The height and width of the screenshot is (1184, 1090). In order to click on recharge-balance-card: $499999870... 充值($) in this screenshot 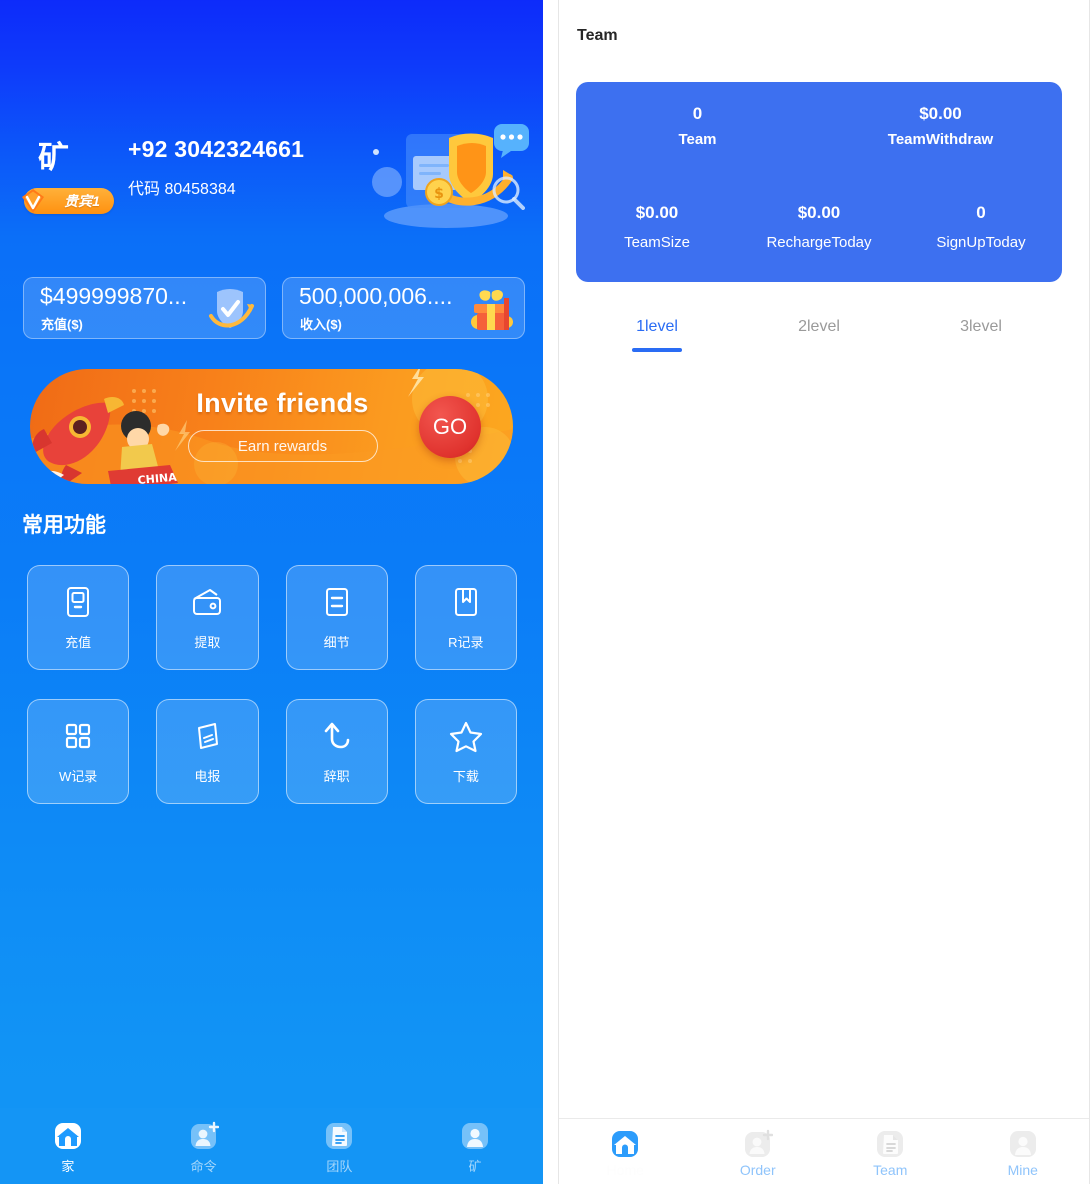, I will do `click(144, 308)`.